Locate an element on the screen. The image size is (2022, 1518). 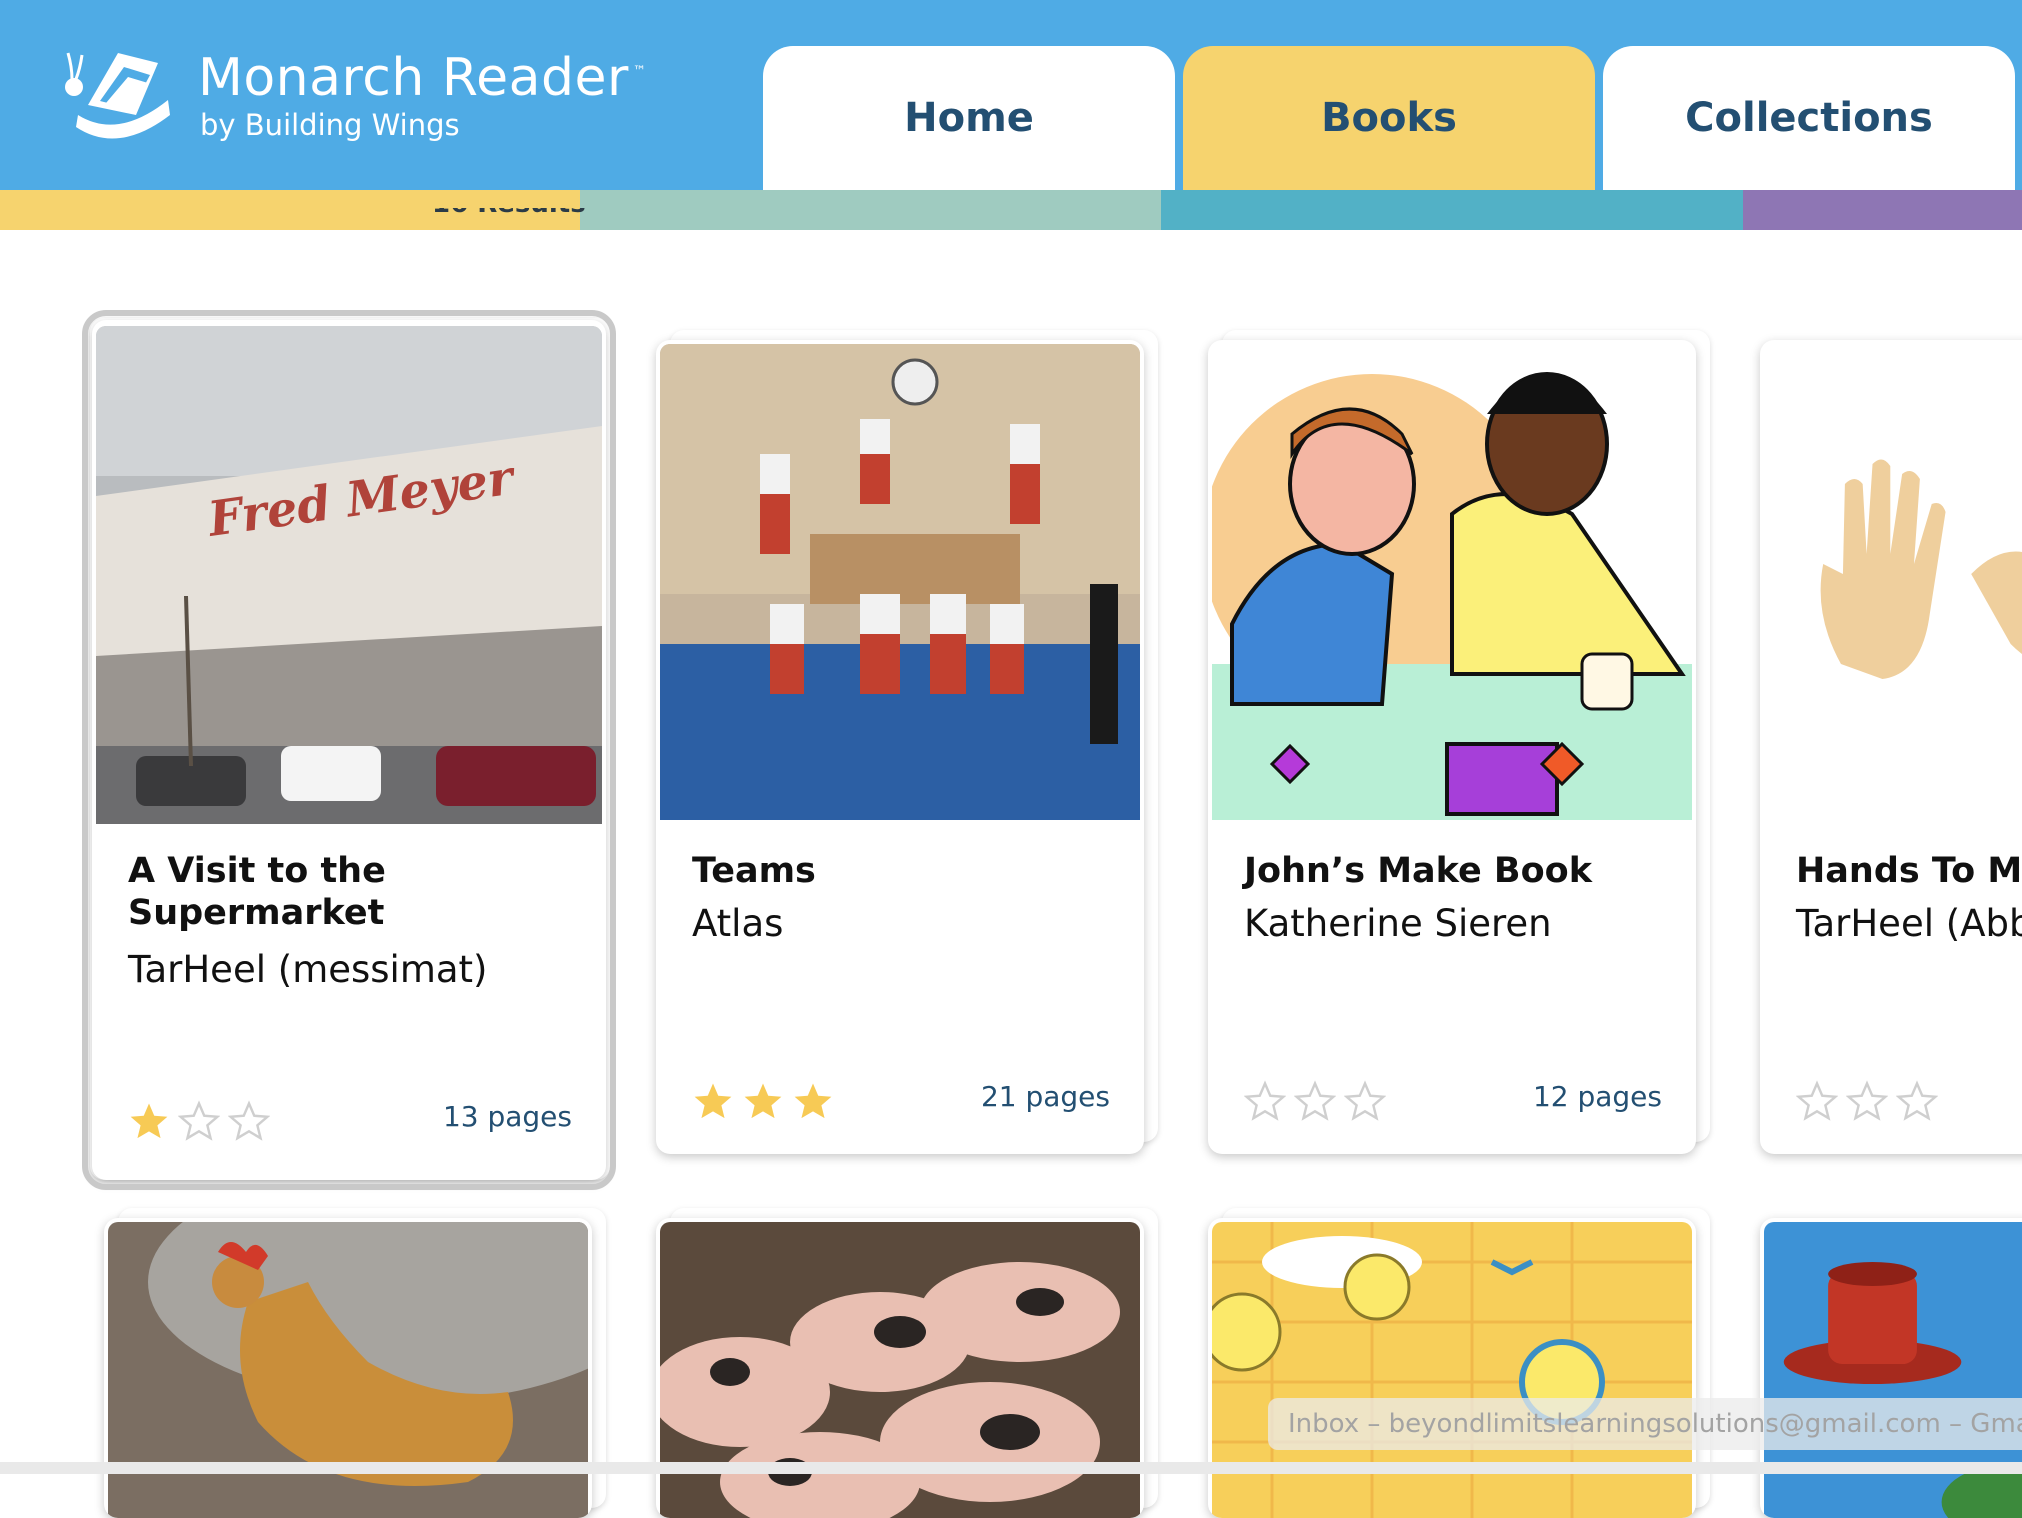
window-bottom-edge is located at coordinates (1011, 1468).